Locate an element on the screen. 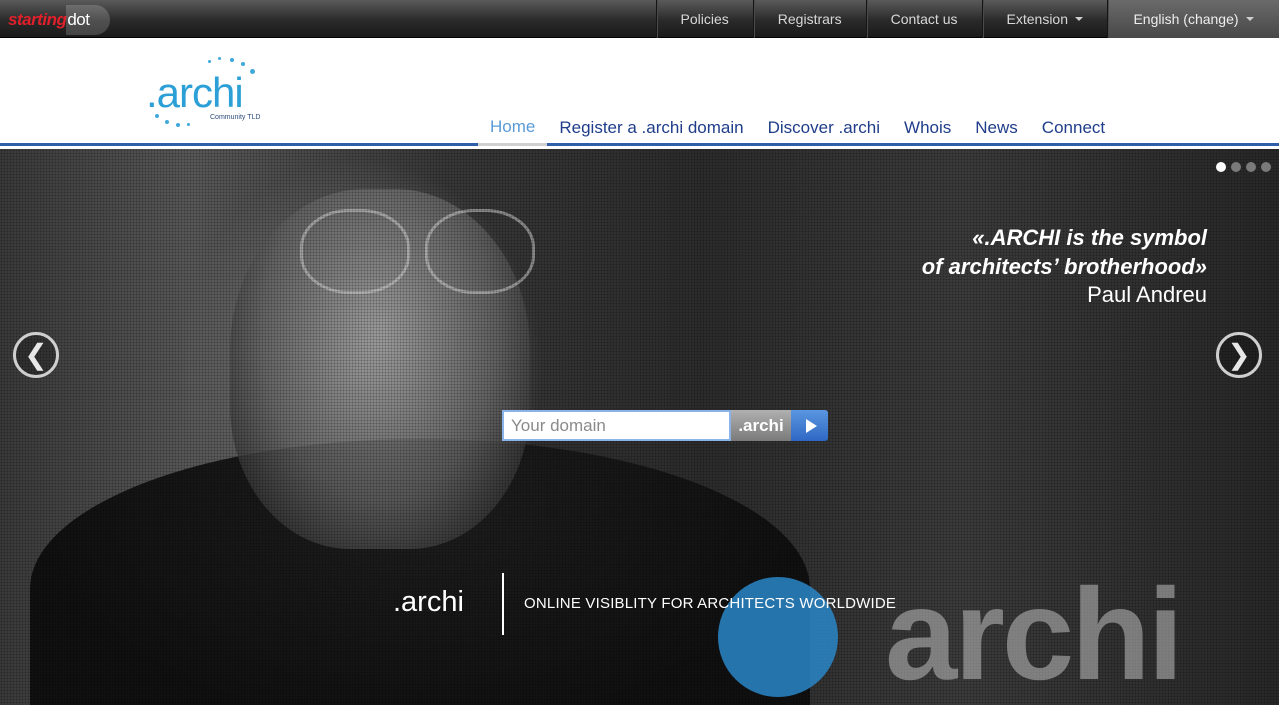 The width and height of the screenshot is (1279, 705). language-label: English (change) is located at coordinates (1186, 19).